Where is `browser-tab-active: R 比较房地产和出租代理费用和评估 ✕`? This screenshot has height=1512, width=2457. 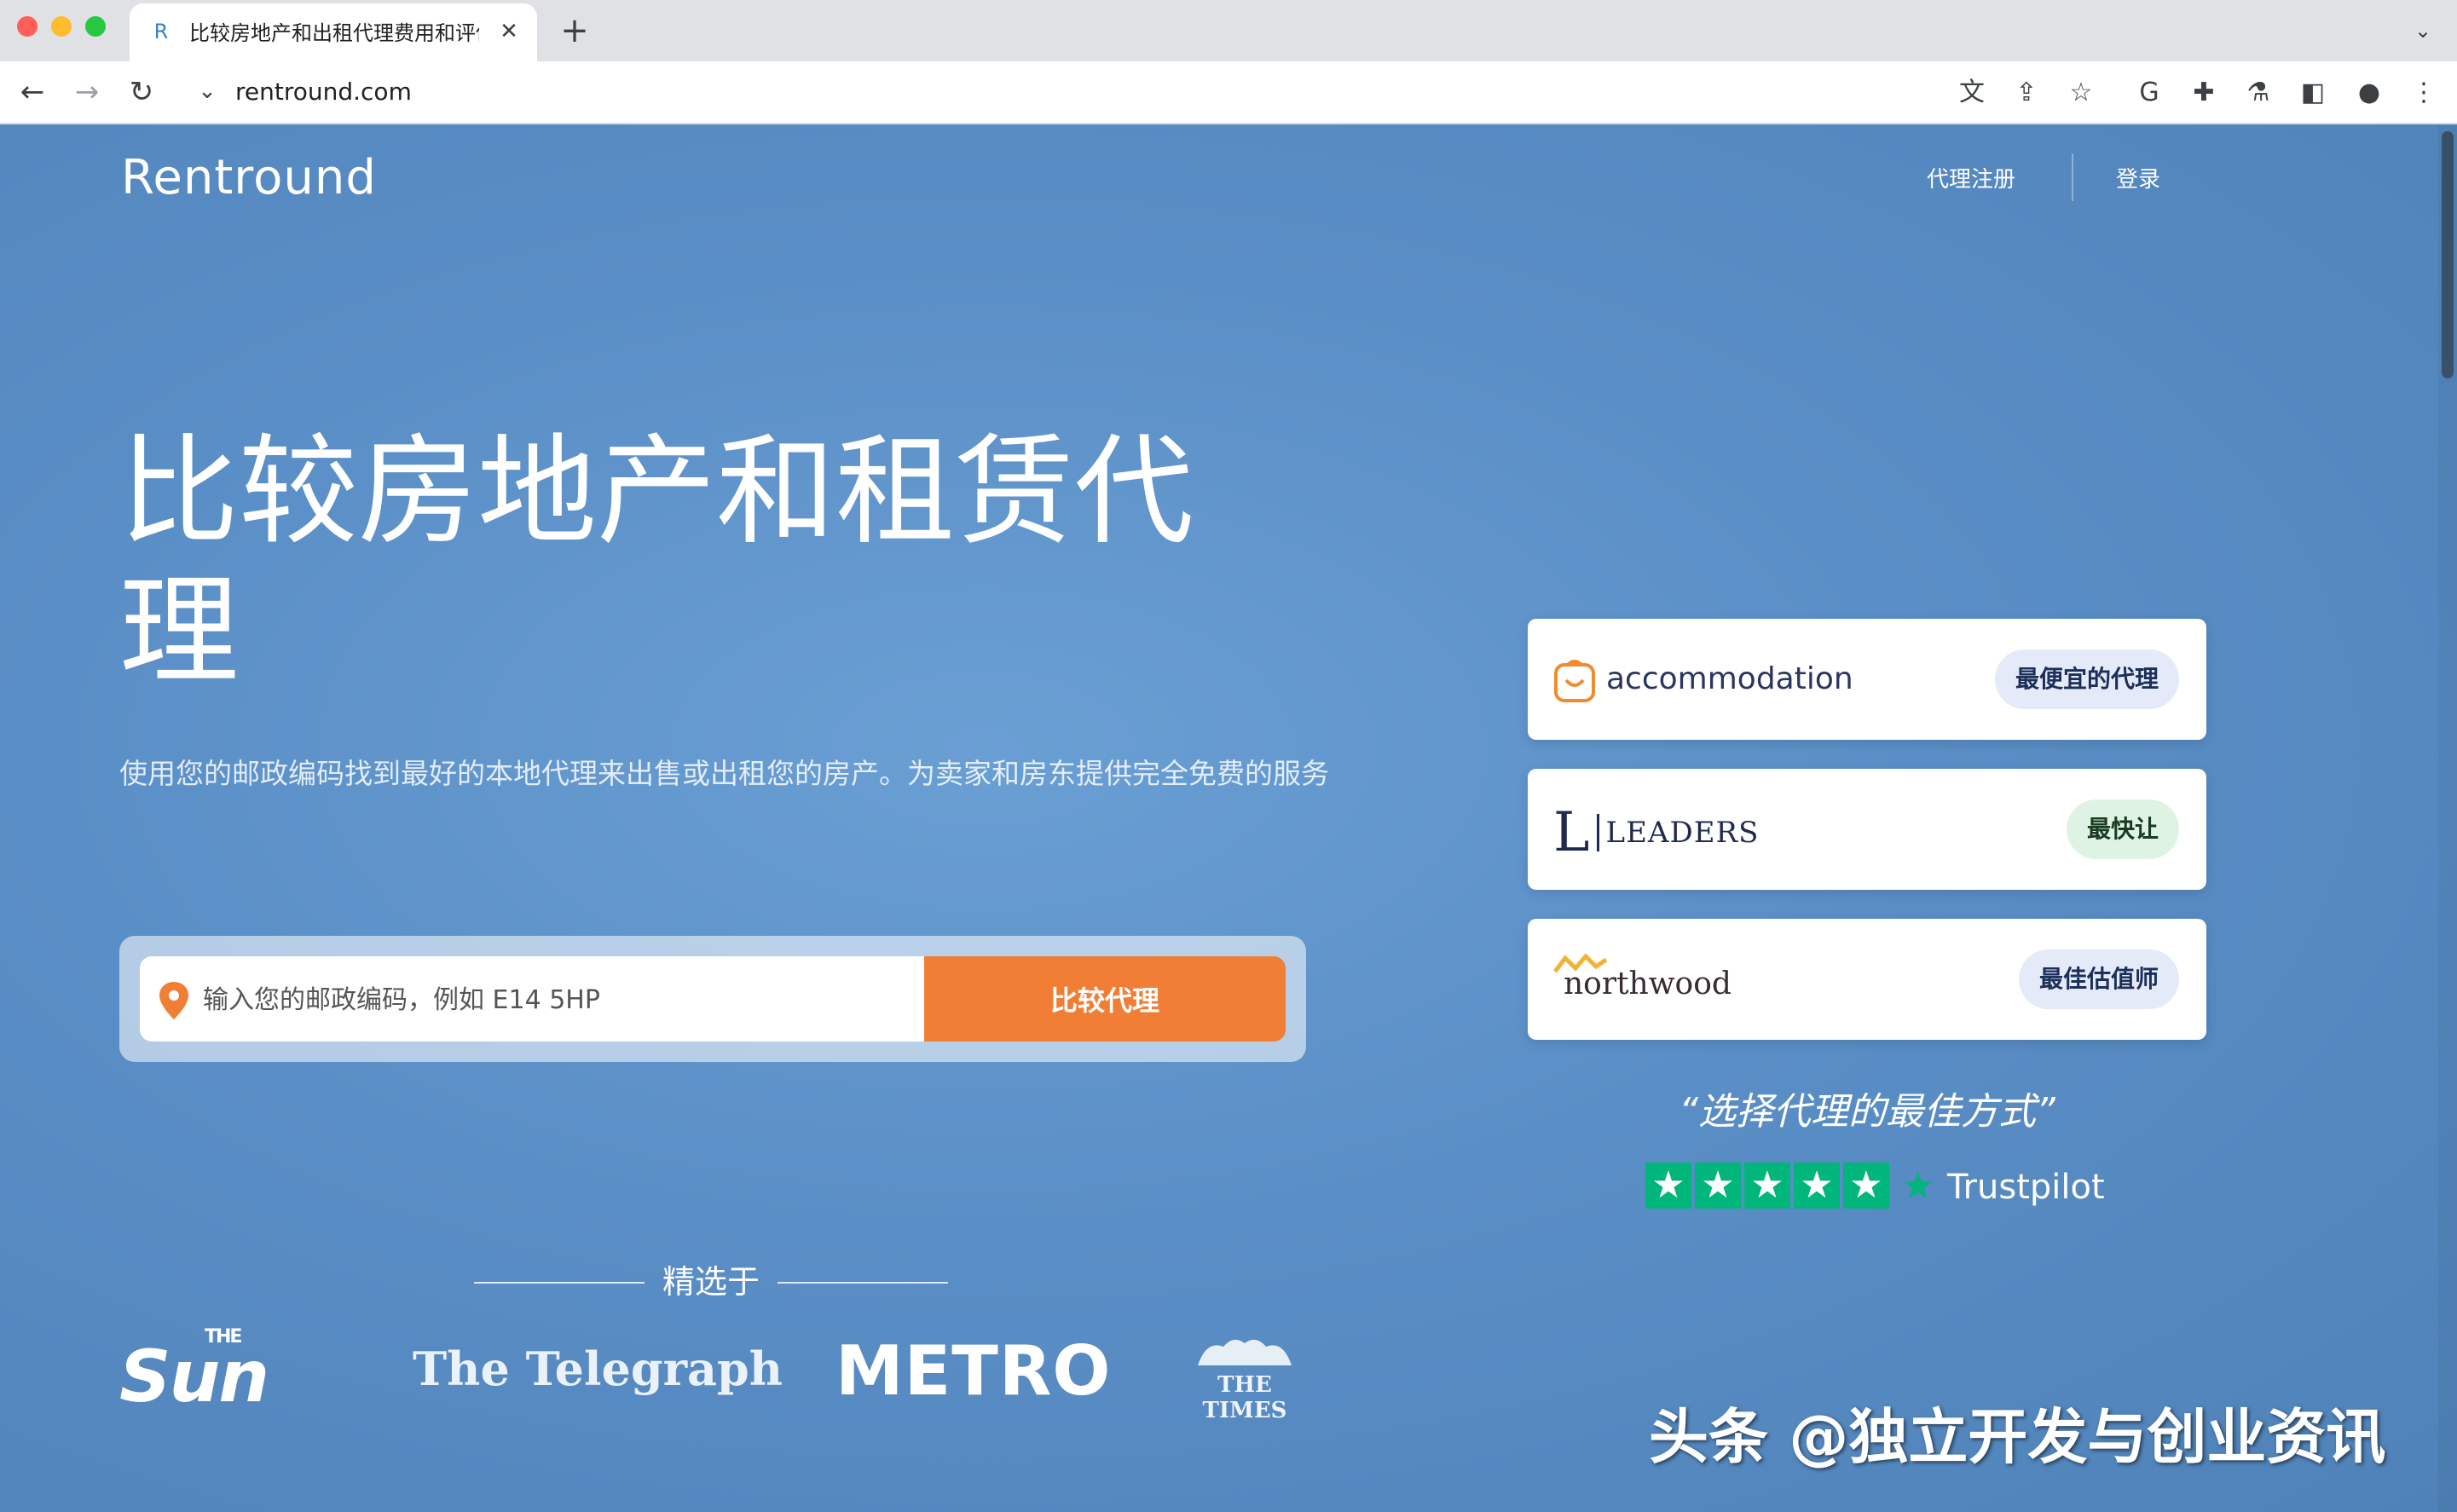
browser-tab-active: R 比较房地产和出租代理费用和评估 ✕ is located at coordinates (333, 32).